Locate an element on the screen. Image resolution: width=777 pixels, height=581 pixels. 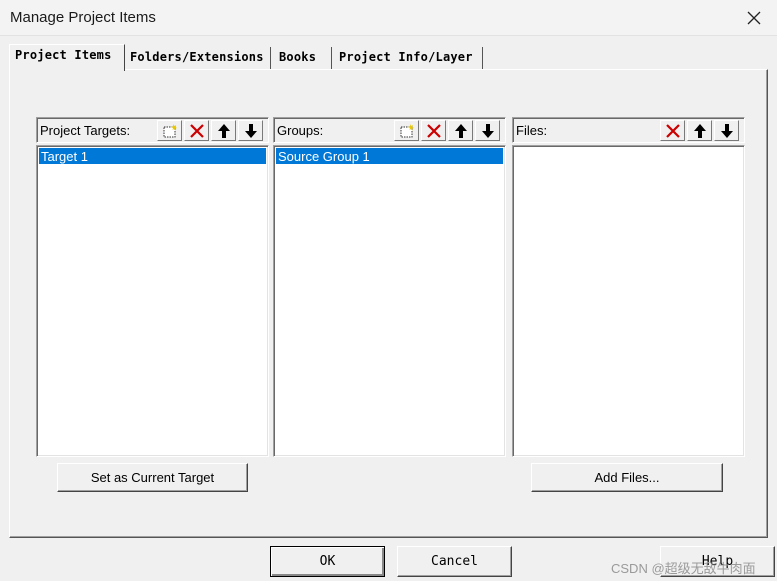
move-target-up-button is located at coordinates (223, 130).